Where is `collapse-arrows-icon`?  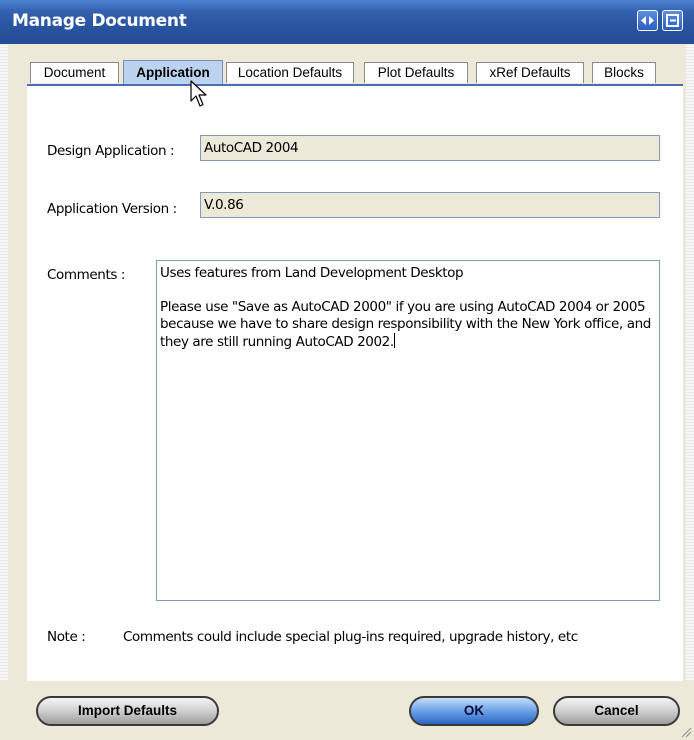 collapse-arrows-icon is located at coordinates (647, 20).